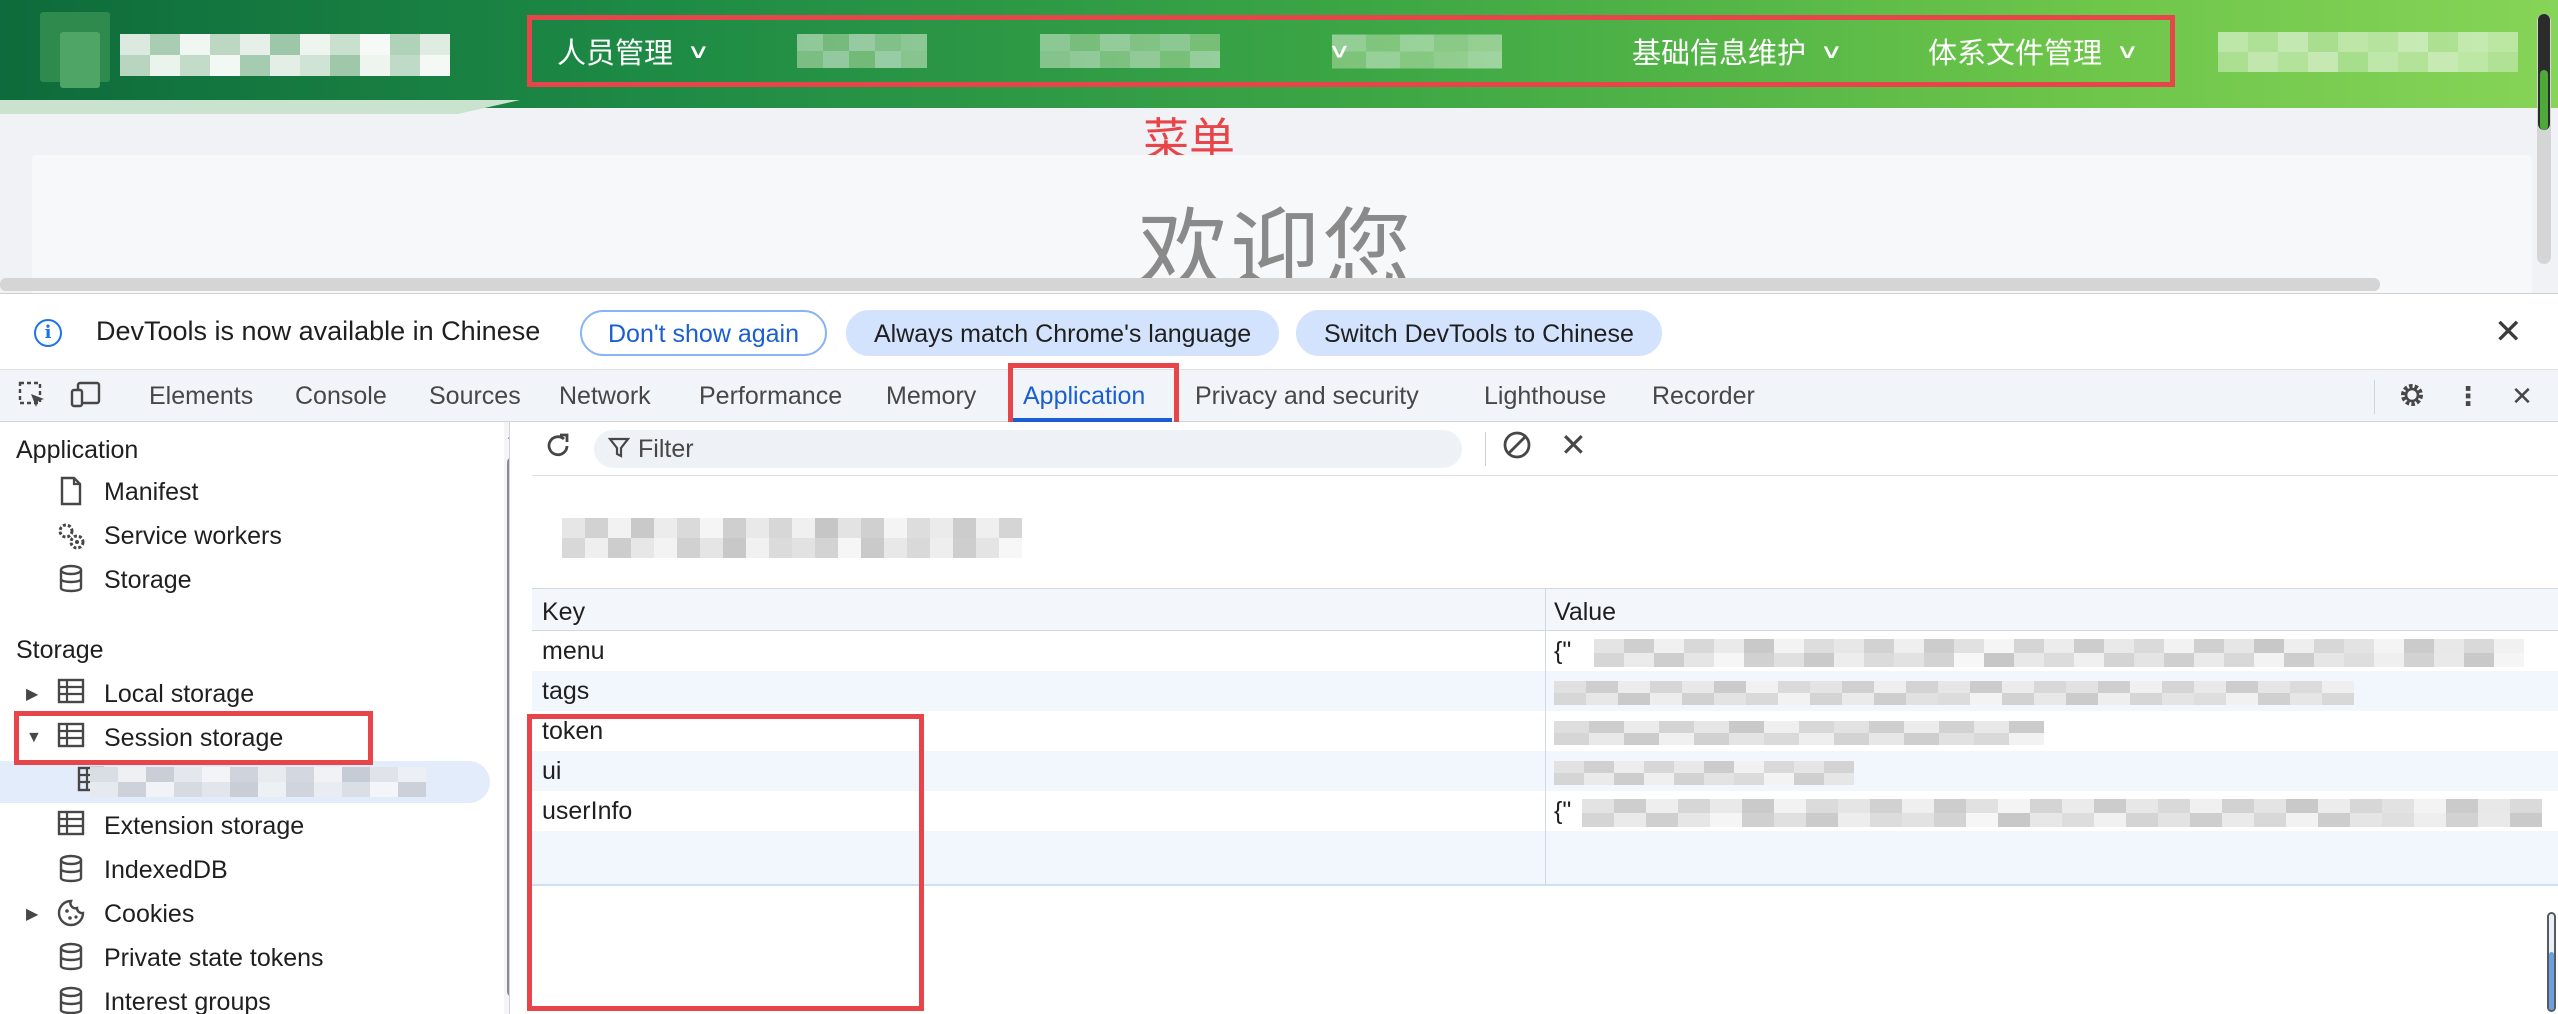 Image resolution: width=2558 pixels, height=1014 pixels. I want to click on sidebar-item-cookies: ▶ Cookies, so click(247, 914).